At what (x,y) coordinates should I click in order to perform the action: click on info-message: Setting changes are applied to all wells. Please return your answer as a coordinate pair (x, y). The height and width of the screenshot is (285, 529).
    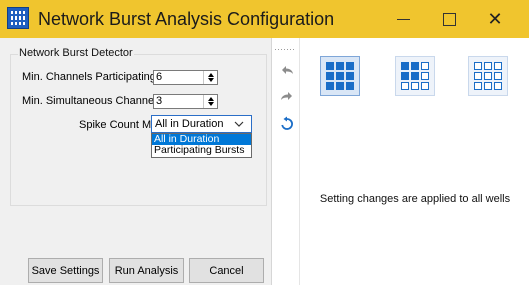
    Looking at the image, I should click on (415, 199).